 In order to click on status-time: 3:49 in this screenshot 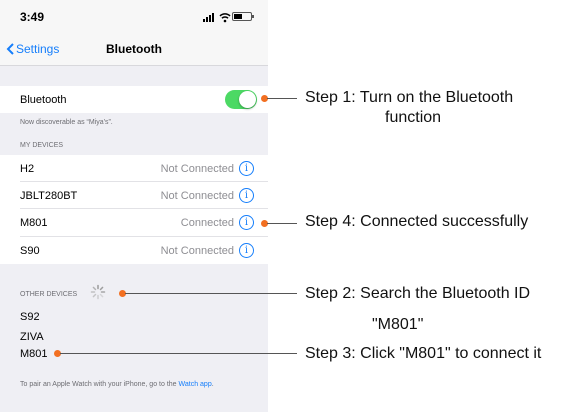, I will do `click(32, 17)`.